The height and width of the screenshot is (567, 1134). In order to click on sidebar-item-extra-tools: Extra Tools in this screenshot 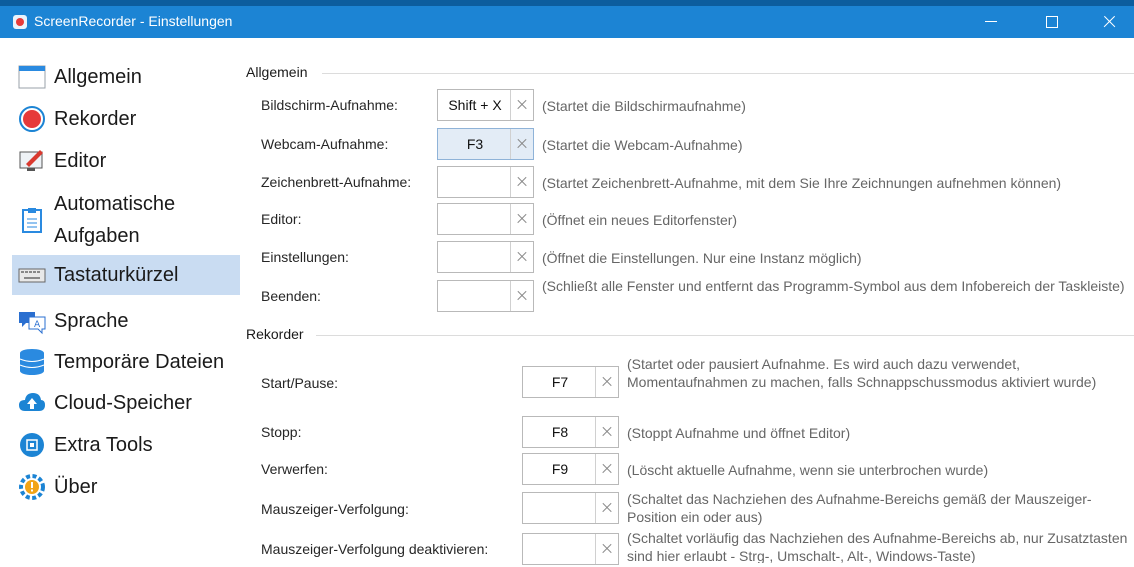, I will do `click(126, 445)`.